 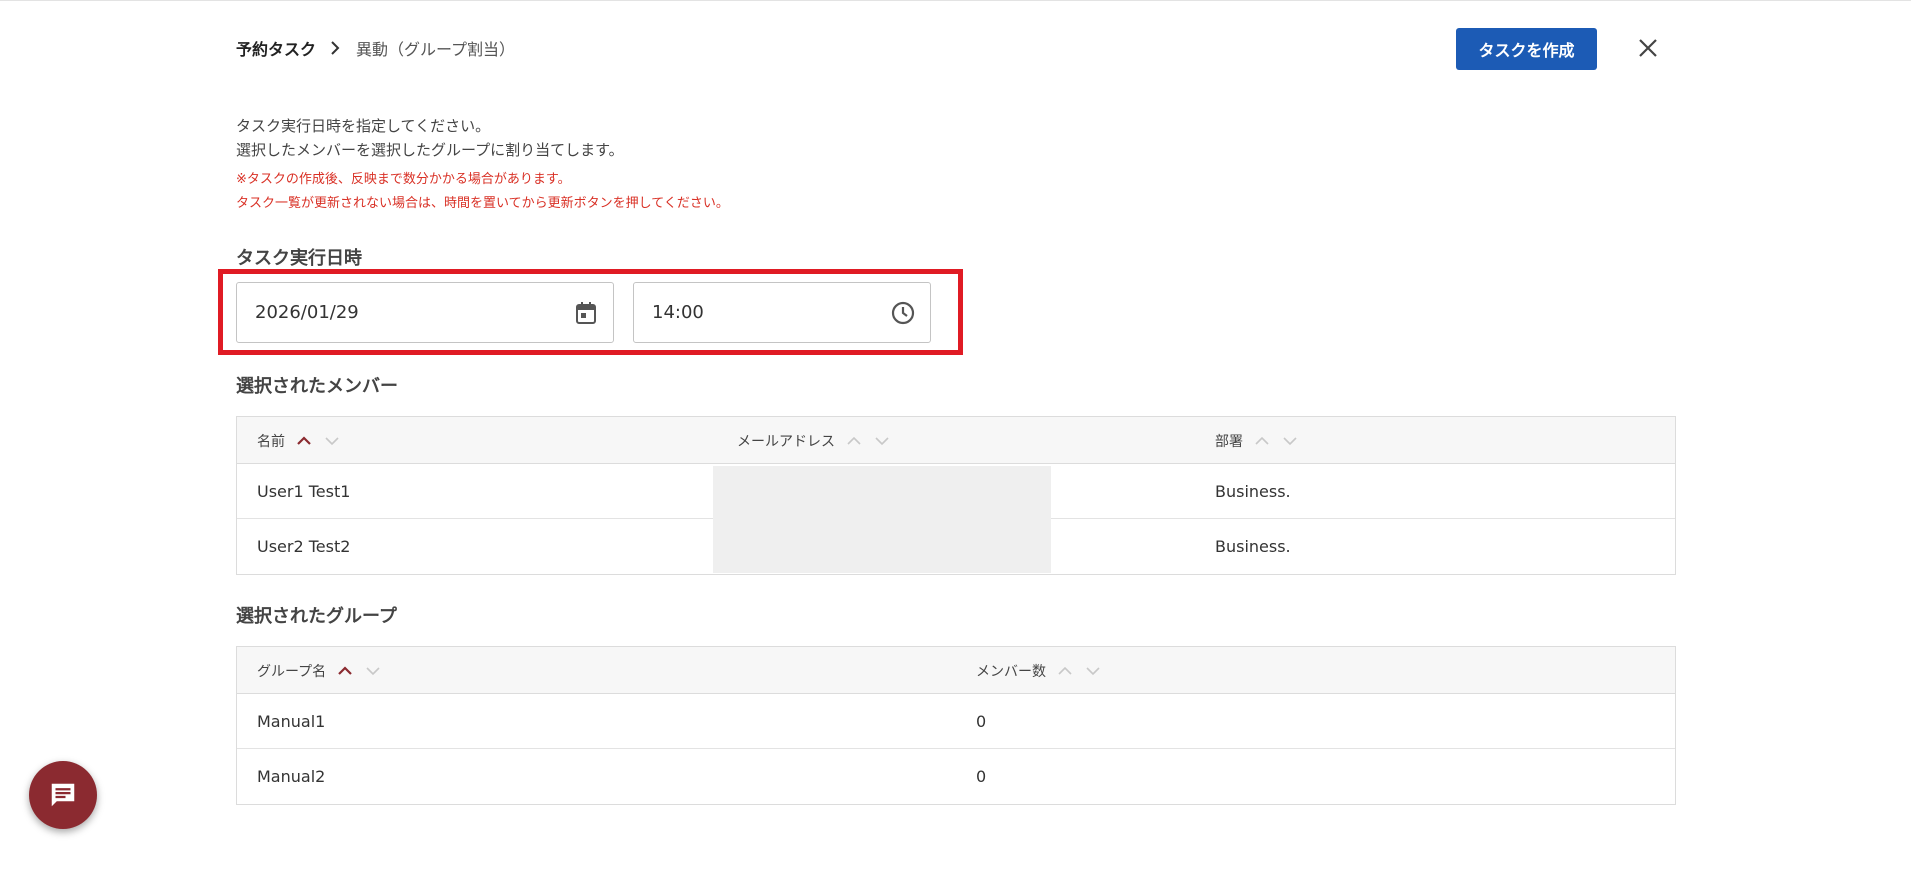 I want to click on create-task-button: タスクを作成, so click(x=1526, y=49).